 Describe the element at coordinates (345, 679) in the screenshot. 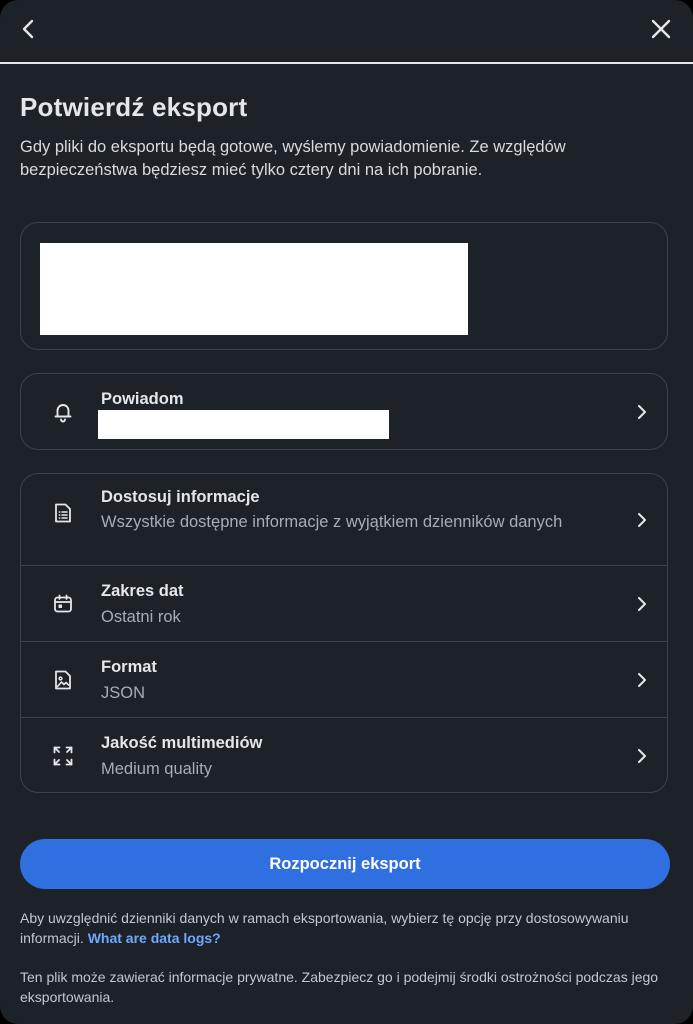

I see `option-format: Format JSON` at that location.